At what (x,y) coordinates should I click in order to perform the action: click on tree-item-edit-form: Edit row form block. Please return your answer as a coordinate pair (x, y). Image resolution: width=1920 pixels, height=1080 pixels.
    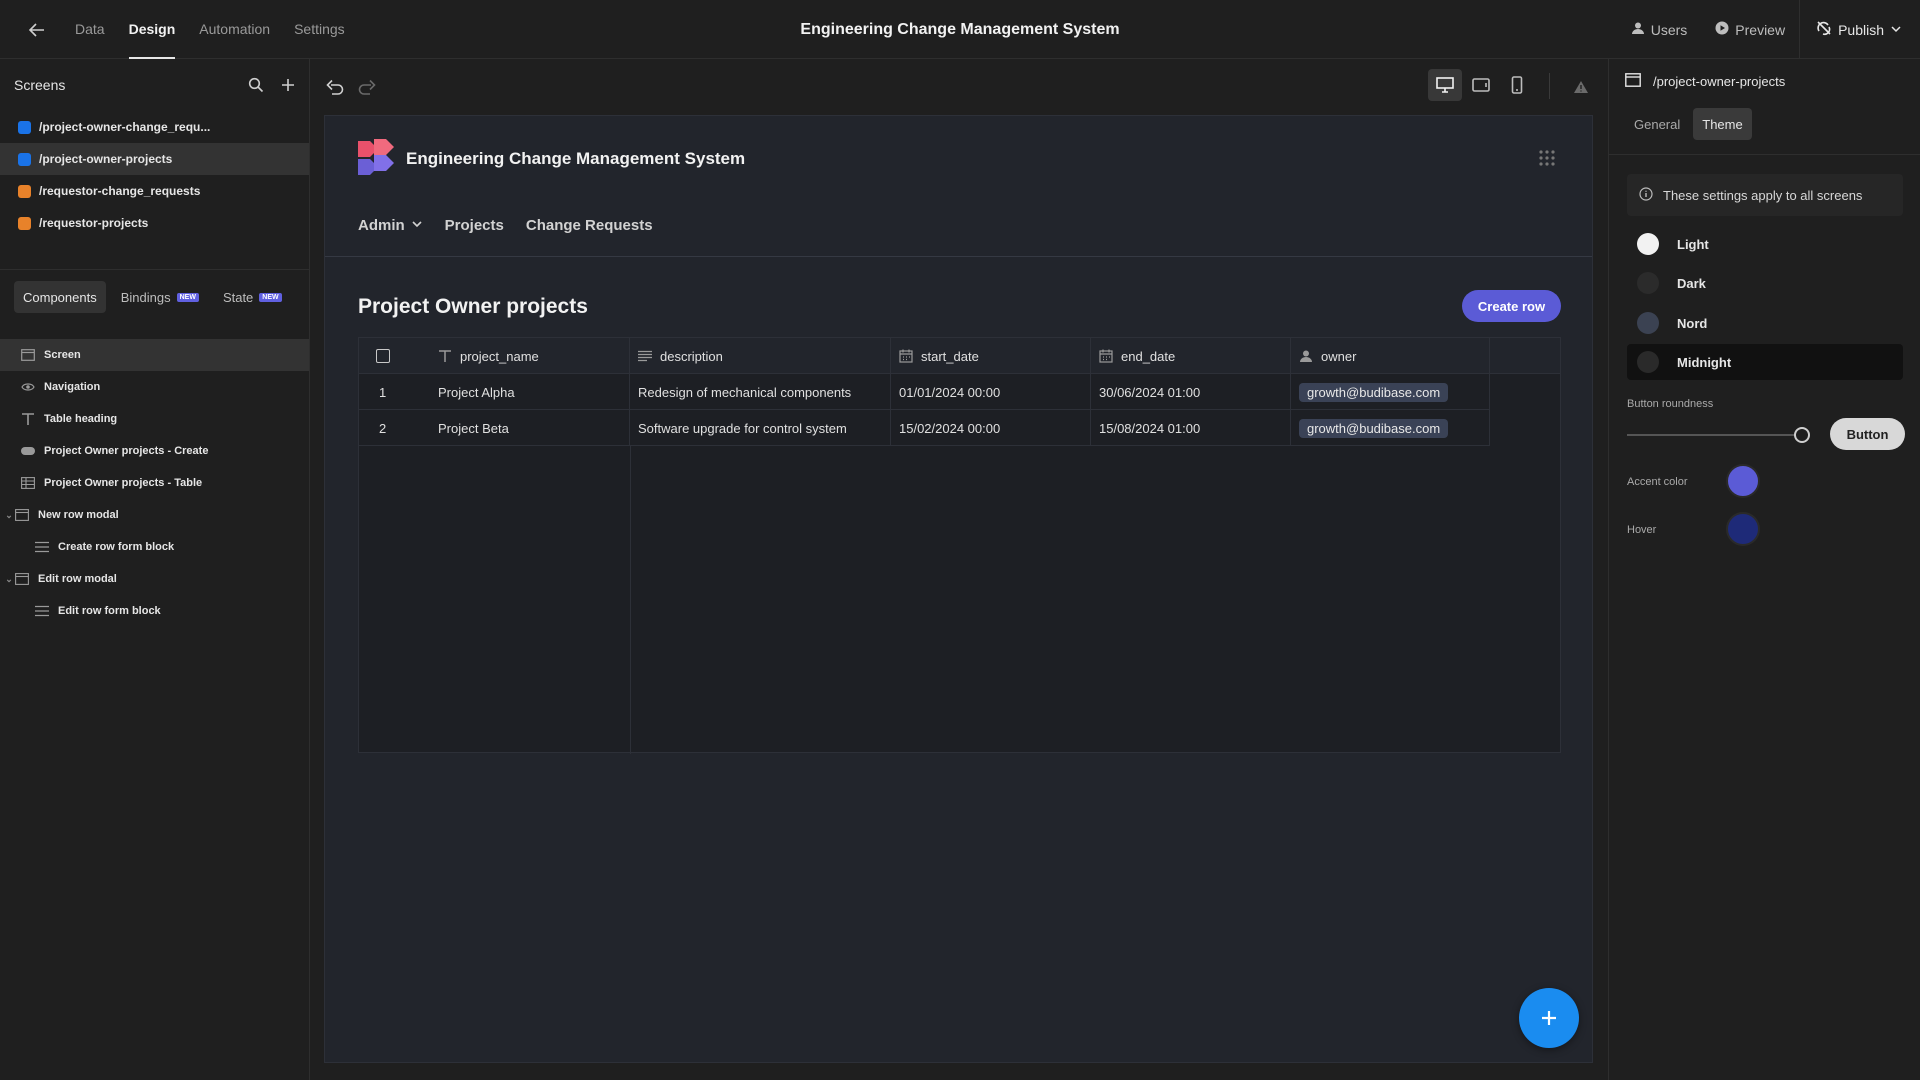
    Looking at the image, I should click on (154, 611).